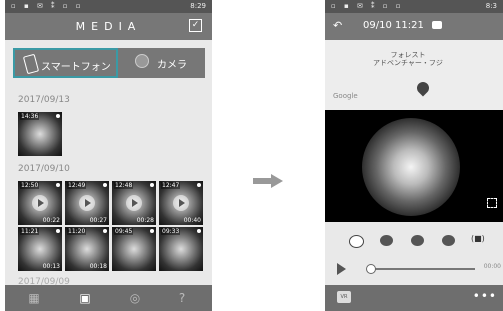  I want to click on smartphone-icon, so click(31, 64).